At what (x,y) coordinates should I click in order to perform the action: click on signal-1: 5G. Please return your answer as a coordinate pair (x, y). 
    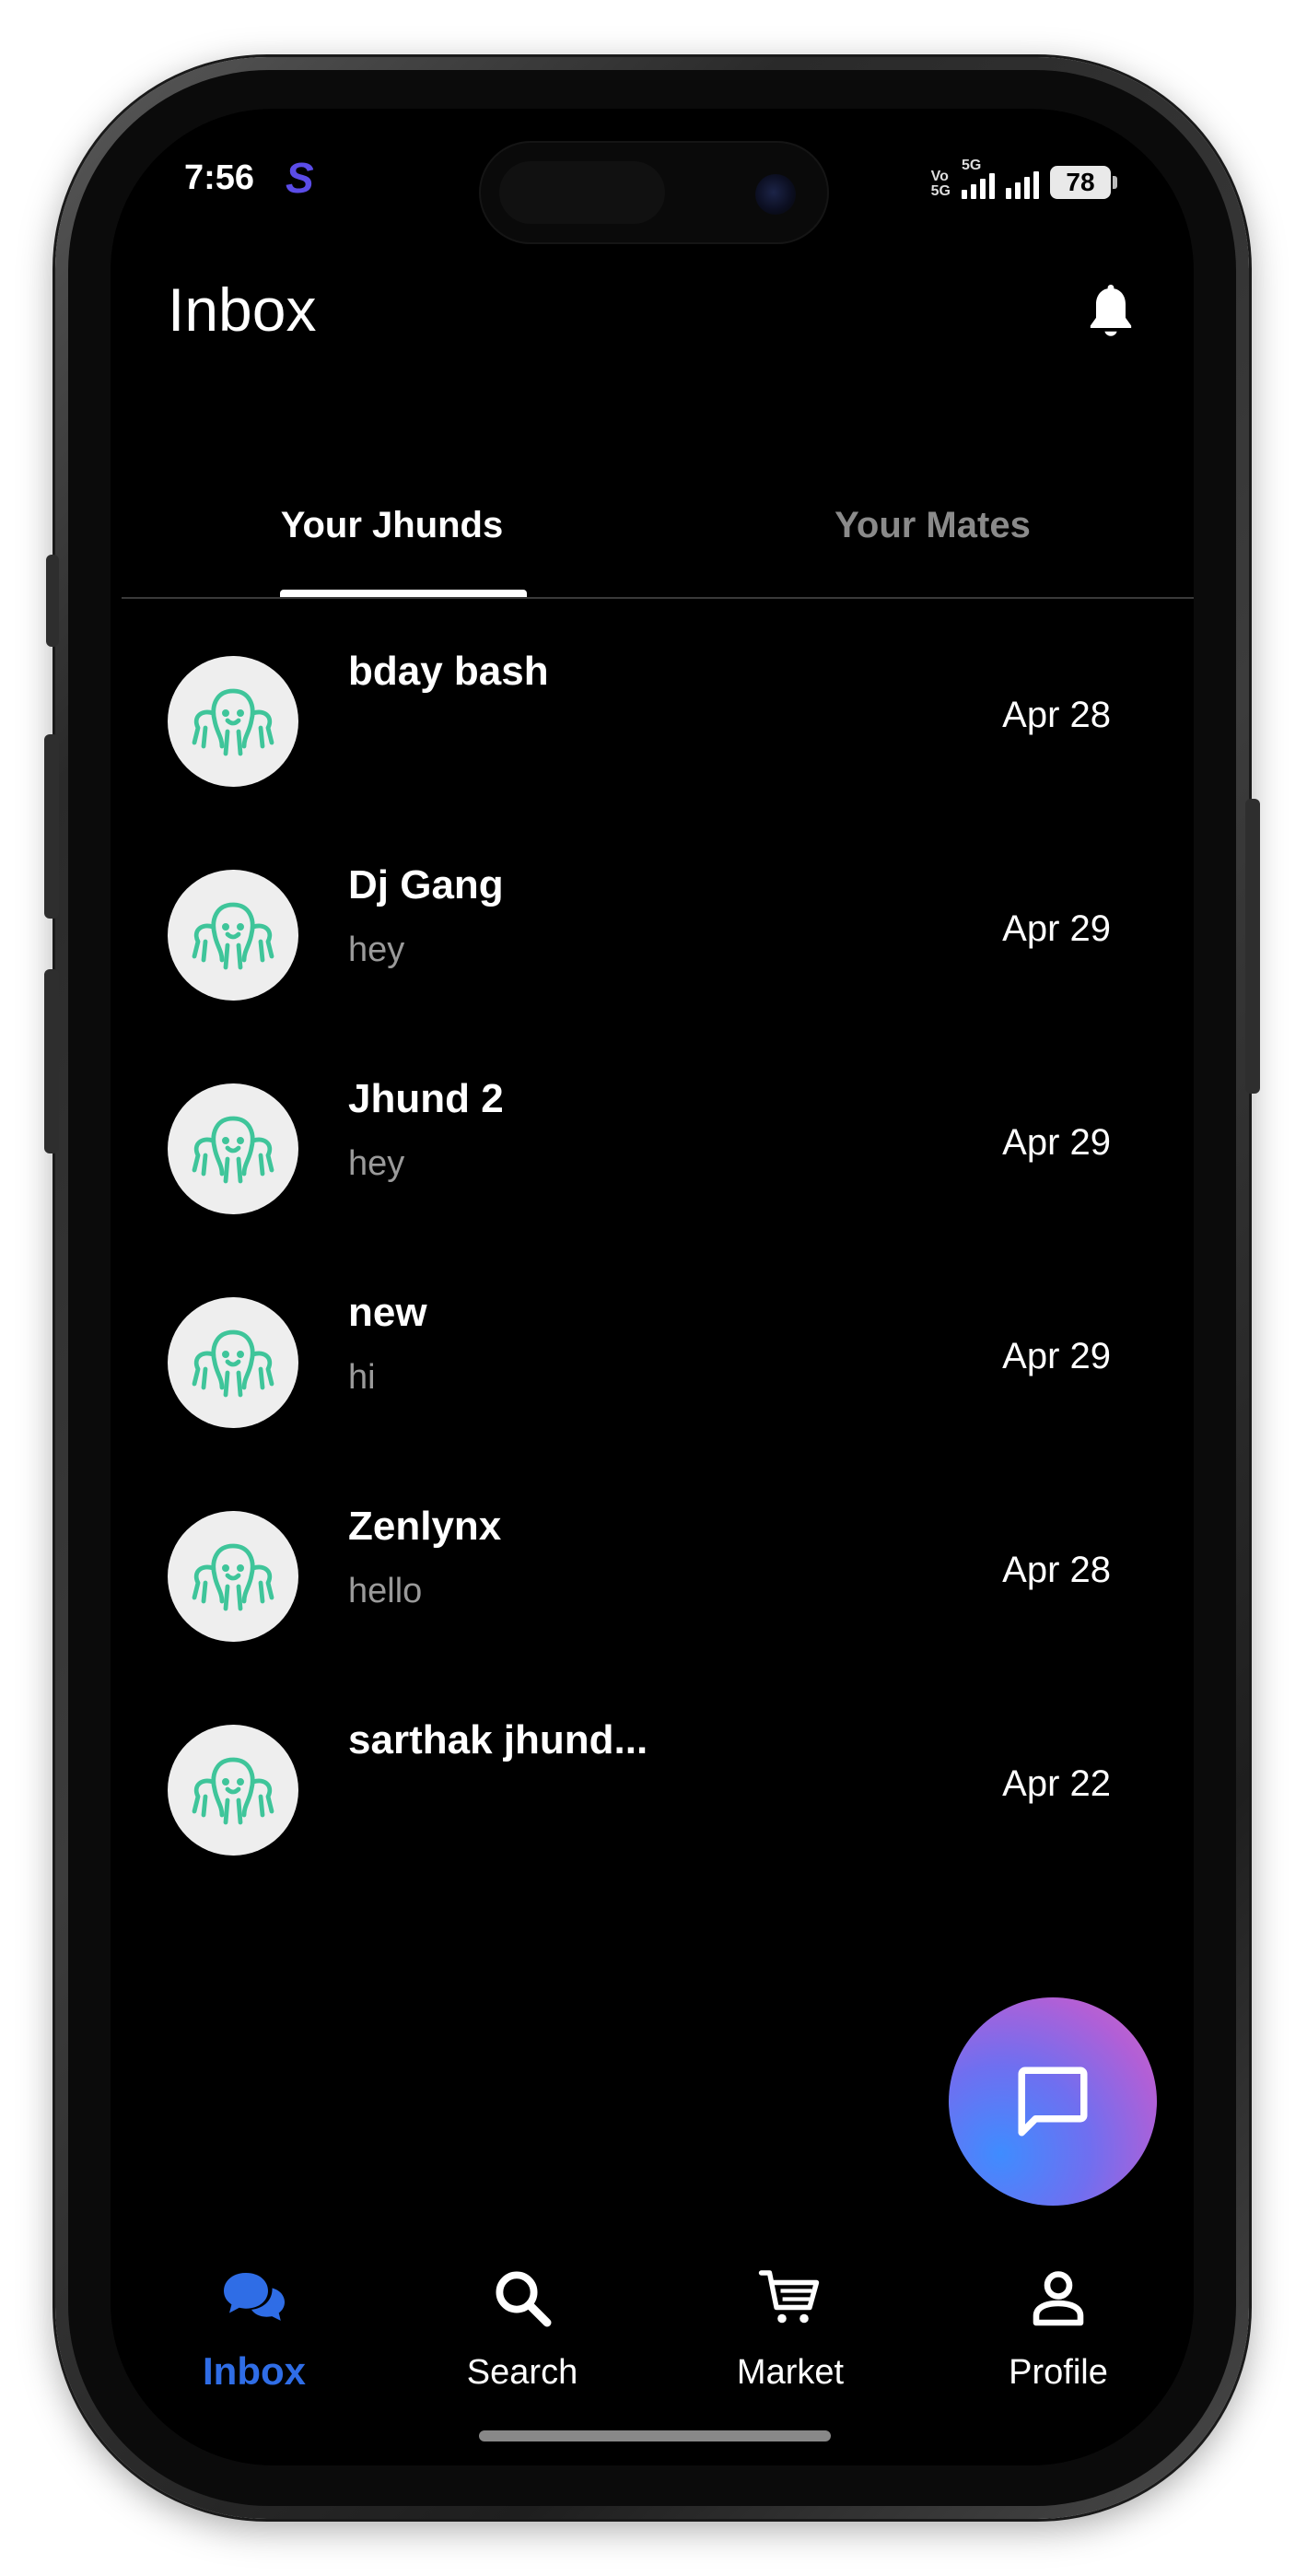
    Looking at the image, I should click on (979, 179).